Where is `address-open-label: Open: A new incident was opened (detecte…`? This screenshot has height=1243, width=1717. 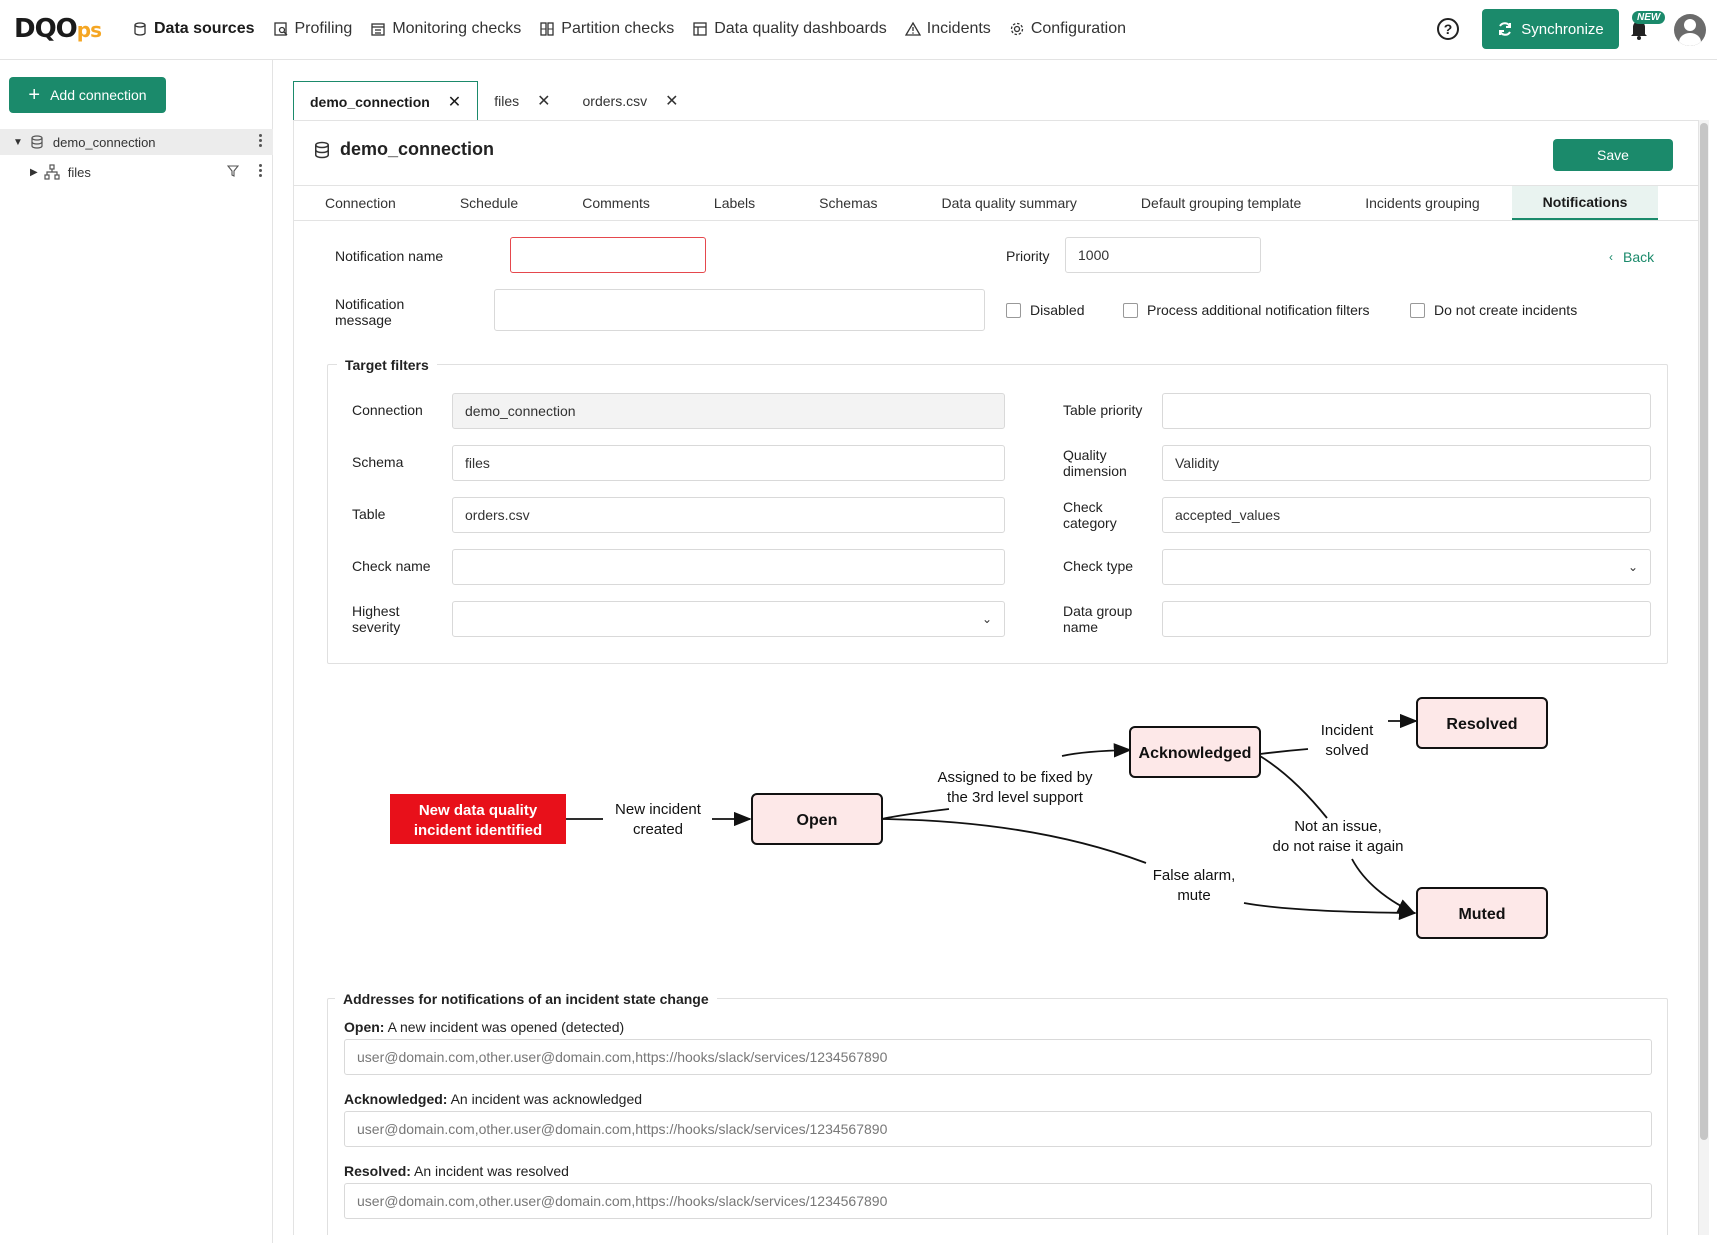
address-open-label: Open: A new incident was opened (detecte… is located at coordinates (484, 1027).